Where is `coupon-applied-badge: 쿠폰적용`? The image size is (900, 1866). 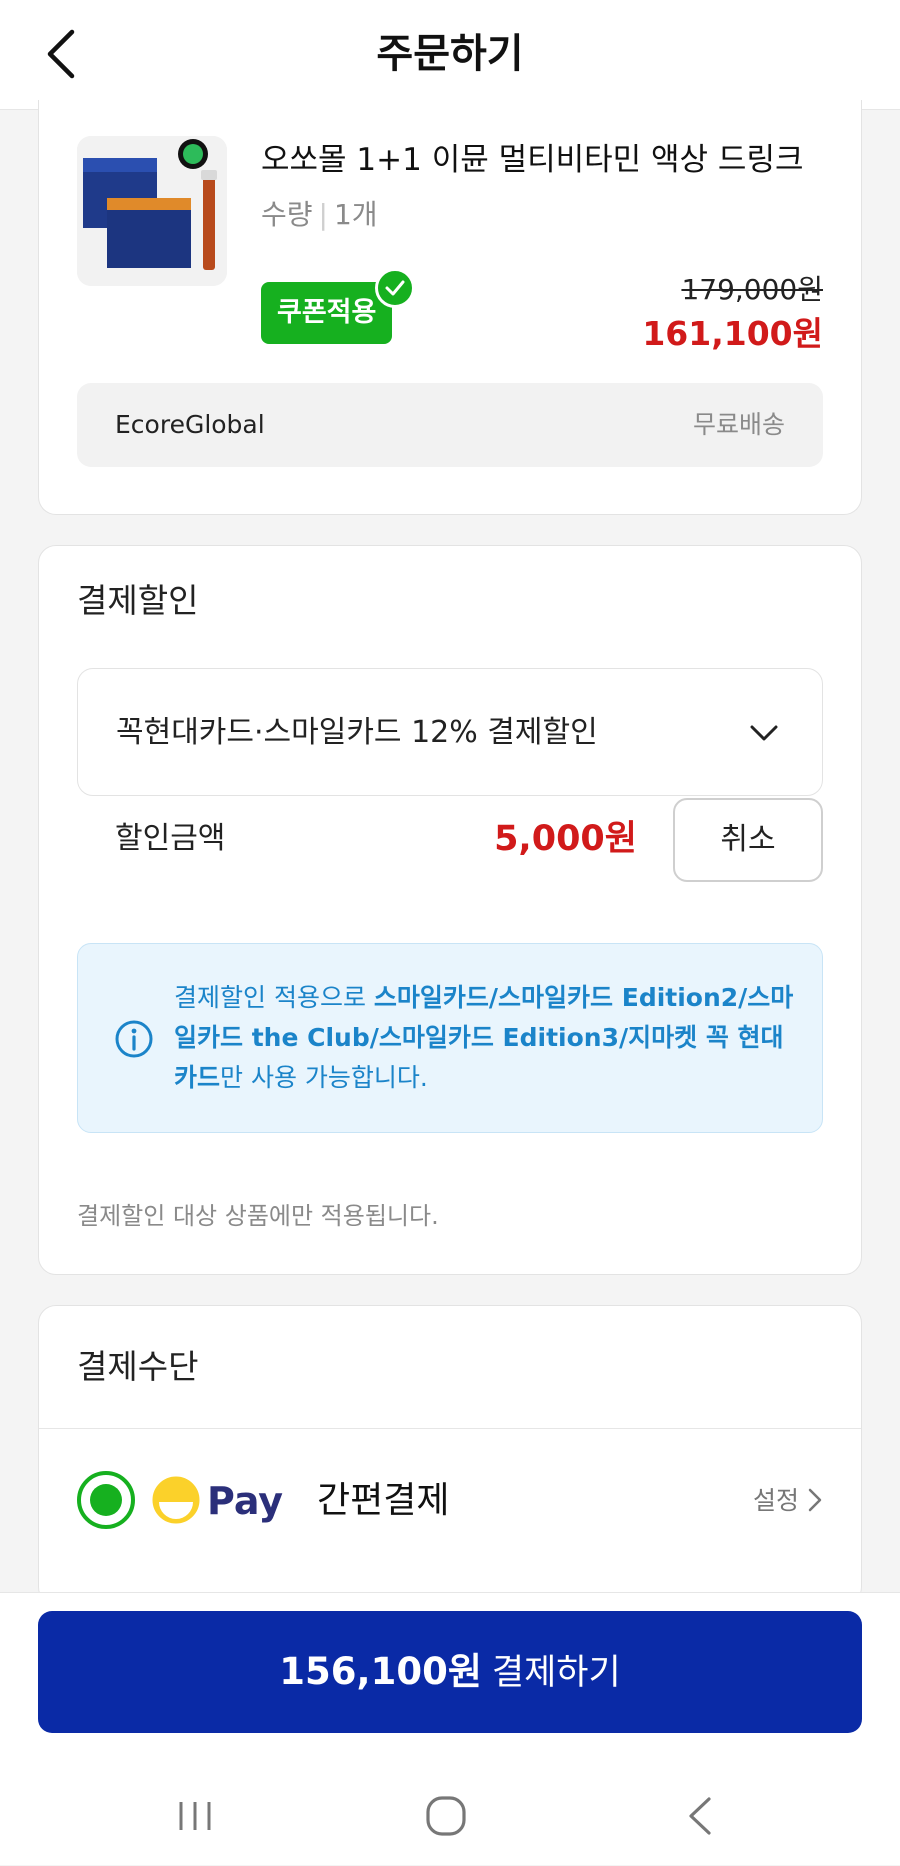 coupon-applied-badge: 쿠폰적용 is located at coordinates (327, 313).